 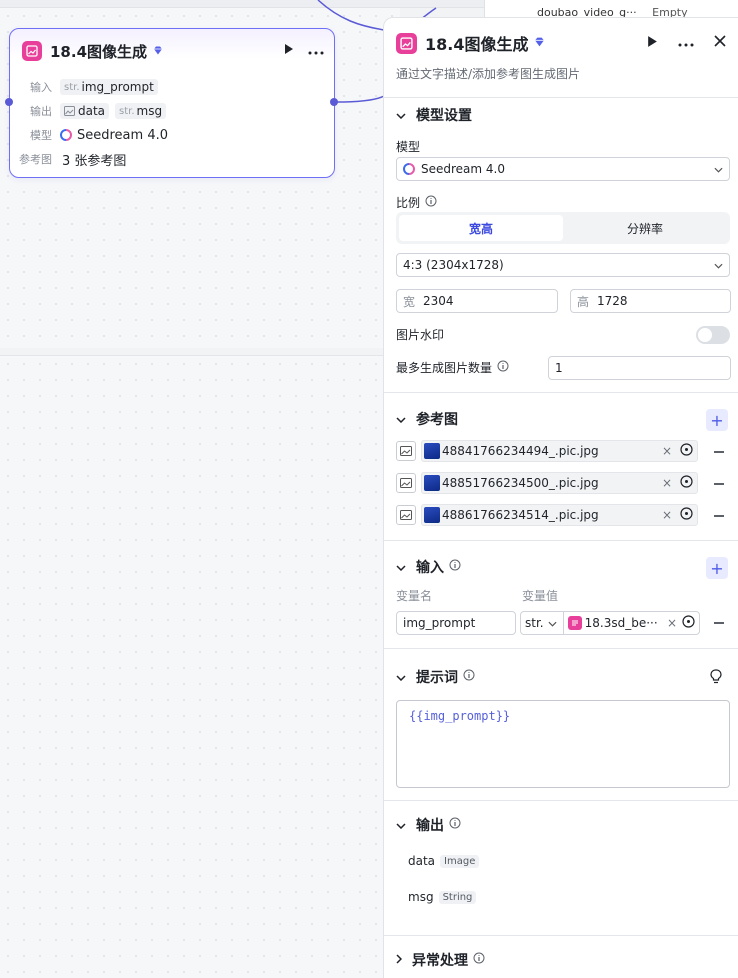 I want to click on reference-file-pill: 48861766234514_.pic.jpg ×, so click(x=559, y=515).